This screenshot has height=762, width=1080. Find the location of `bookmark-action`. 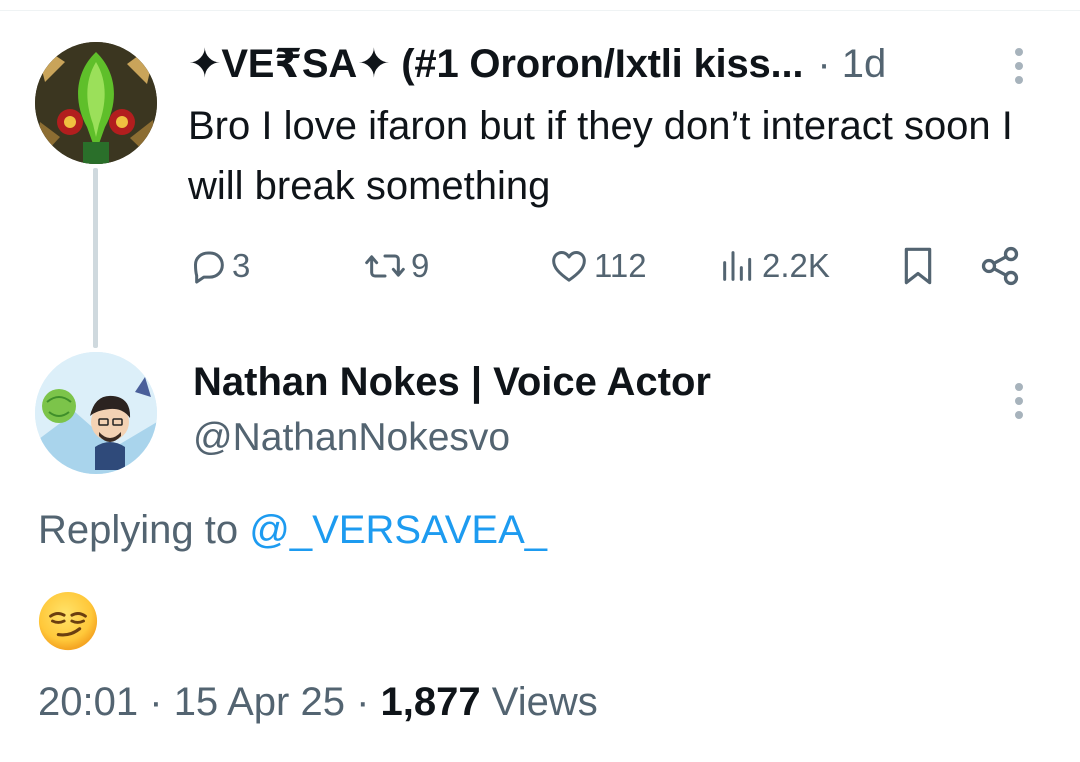

bookmark-action is located at coordinates (918, 266).